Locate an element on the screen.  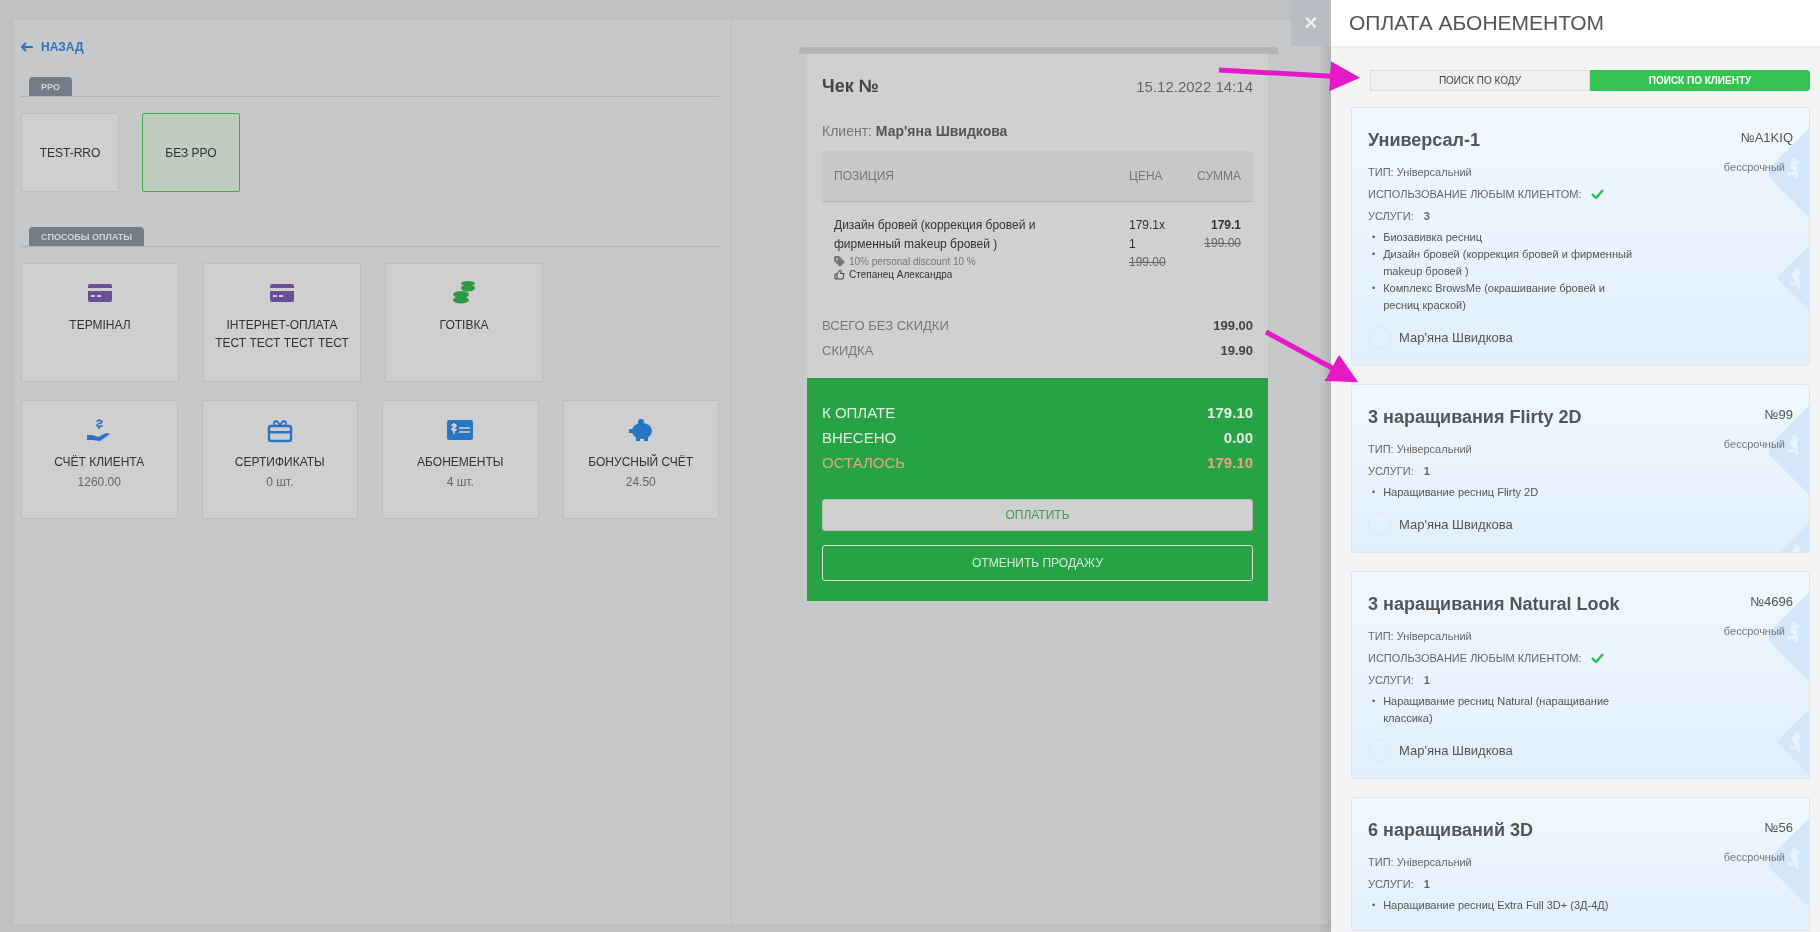
total-label: К ОПЛАТЕ is located at coordinates (859, 412).